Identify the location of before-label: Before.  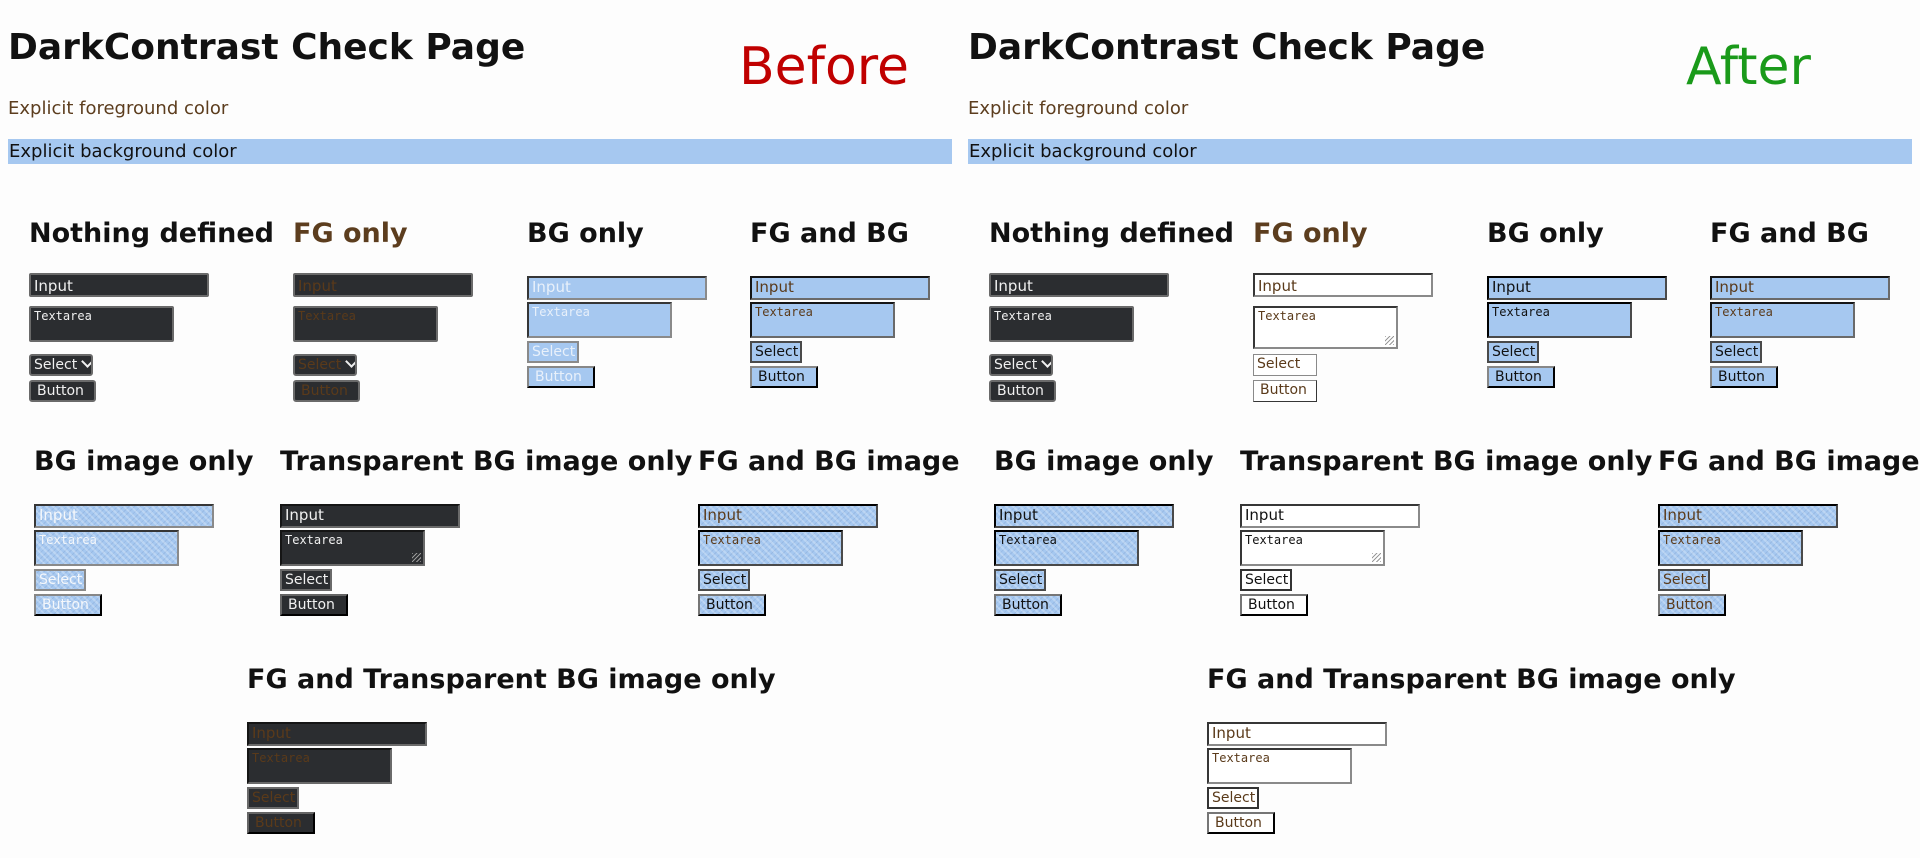
(824, 67).